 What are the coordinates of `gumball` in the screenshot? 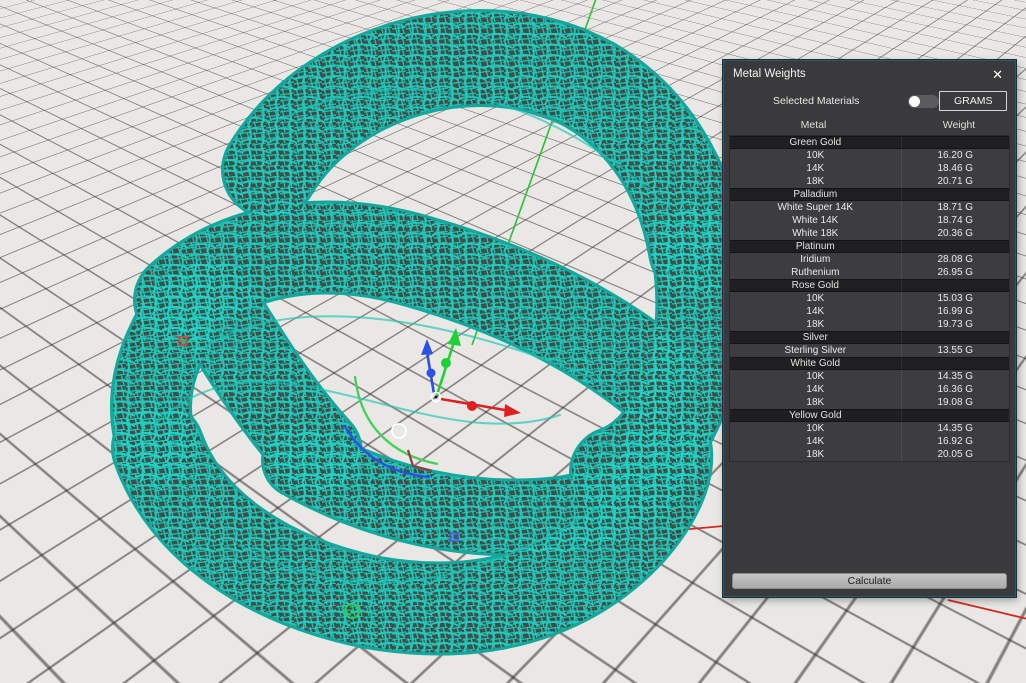 It's located at (431, 403).